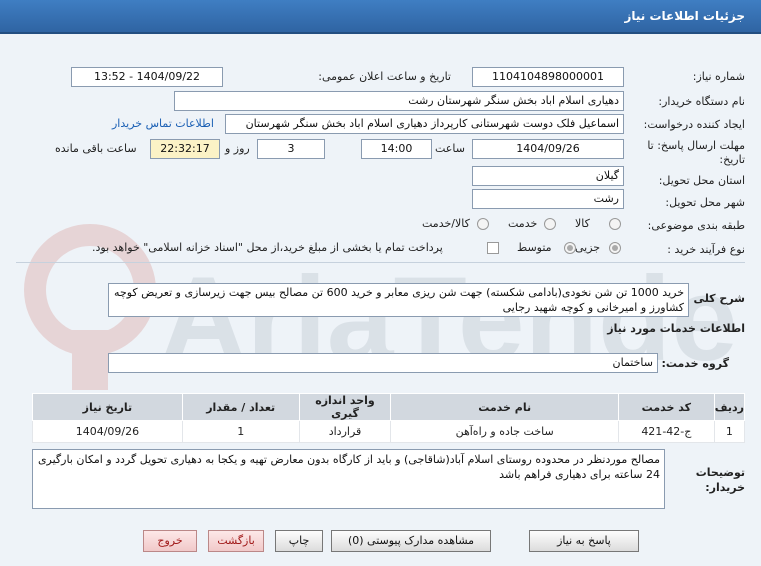  What do you see at coordinates (240, 431) in the screenshot?
I see `cell-qty: 1` at bounding box center [240, 431].